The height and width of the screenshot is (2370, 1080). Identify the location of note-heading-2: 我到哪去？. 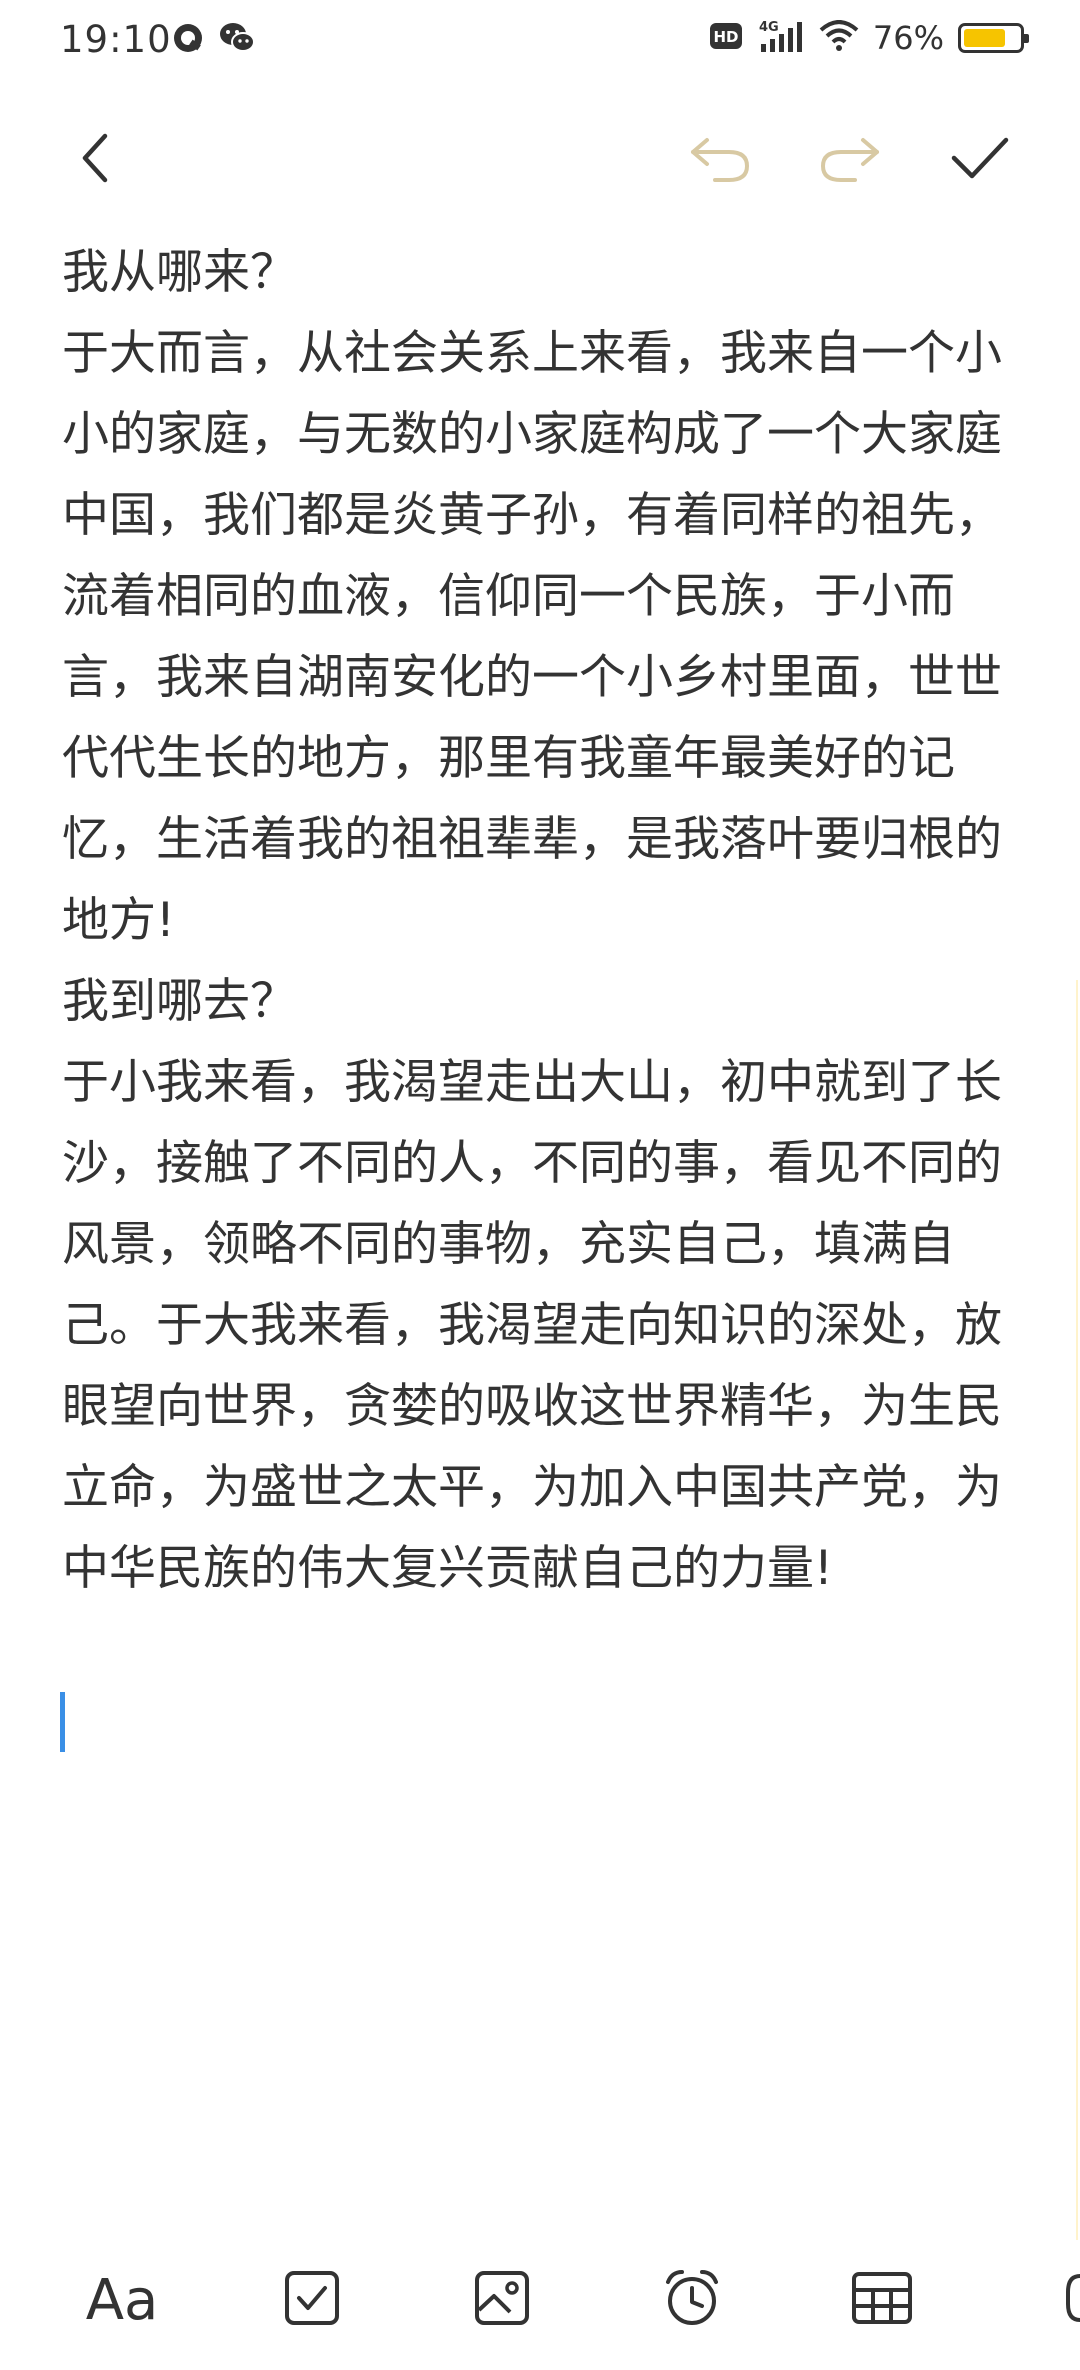
(179, 1001).